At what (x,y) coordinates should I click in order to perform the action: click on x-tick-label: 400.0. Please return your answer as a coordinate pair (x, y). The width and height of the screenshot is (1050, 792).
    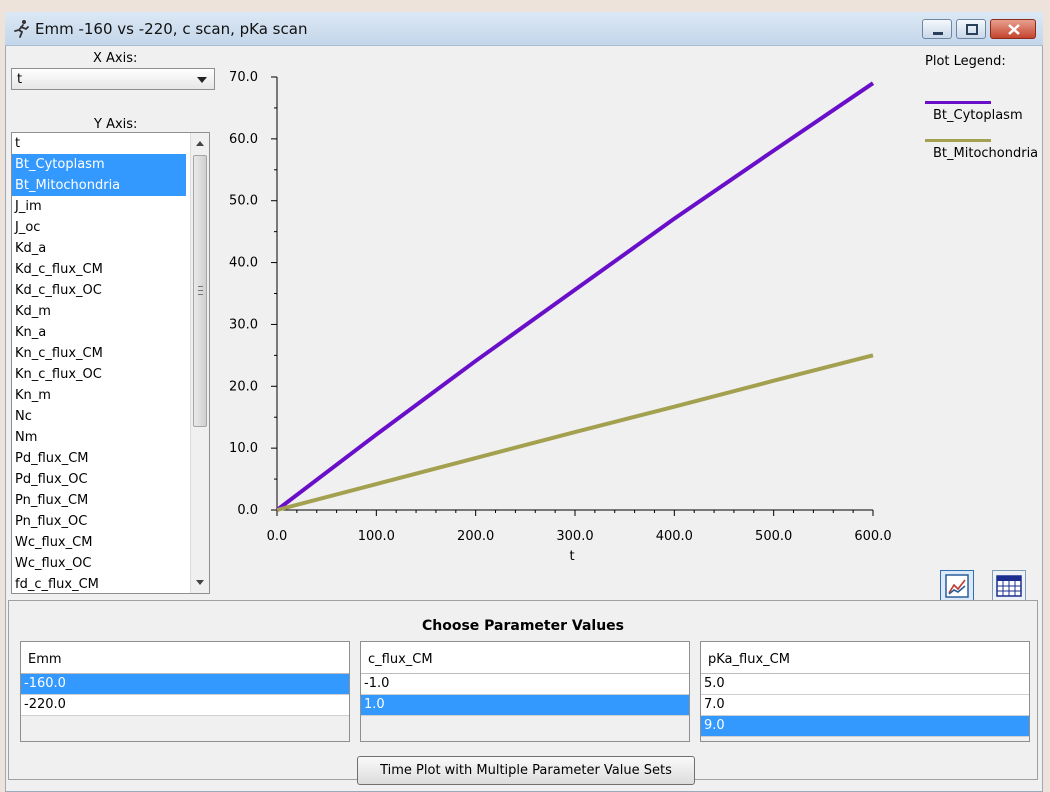
    Looking at the image, I should click on (674, 536).